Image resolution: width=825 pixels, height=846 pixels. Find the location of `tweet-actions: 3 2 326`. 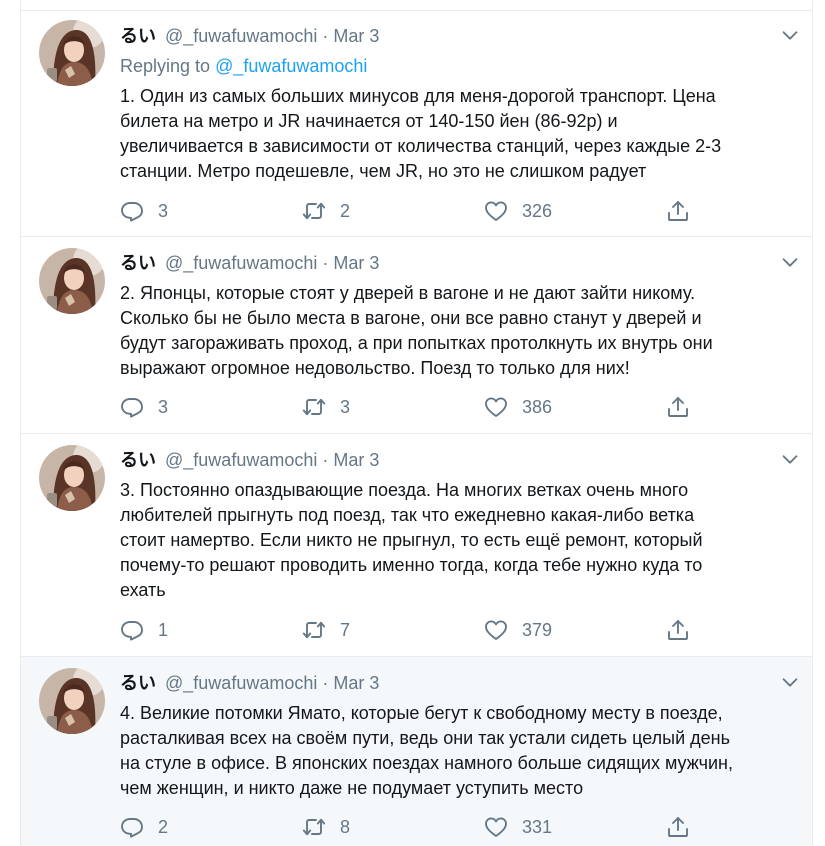

tweet-actions: 3 2 326 is located at coordinates (460, 211).